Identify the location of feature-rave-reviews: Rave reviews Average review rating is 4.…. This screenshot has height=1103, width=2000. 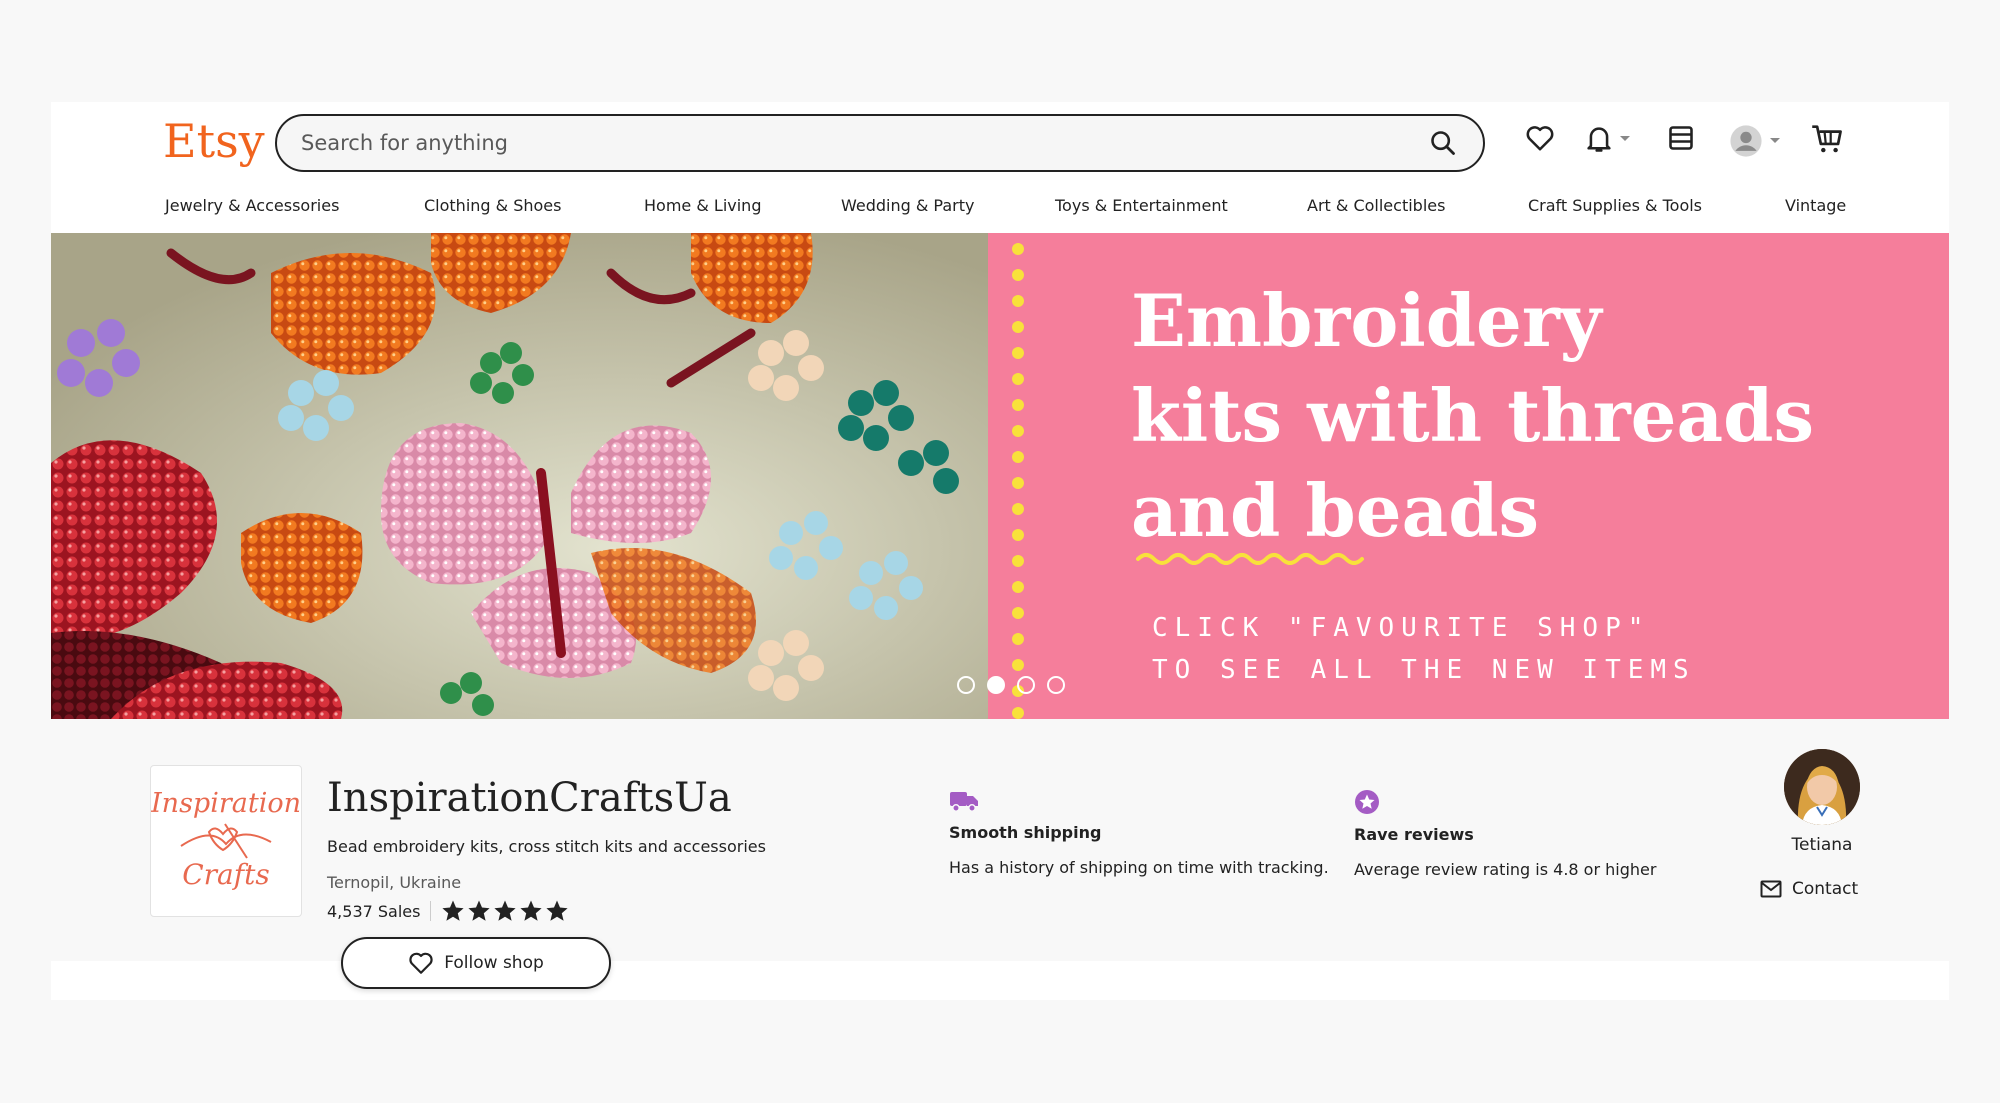
(1505, 834).